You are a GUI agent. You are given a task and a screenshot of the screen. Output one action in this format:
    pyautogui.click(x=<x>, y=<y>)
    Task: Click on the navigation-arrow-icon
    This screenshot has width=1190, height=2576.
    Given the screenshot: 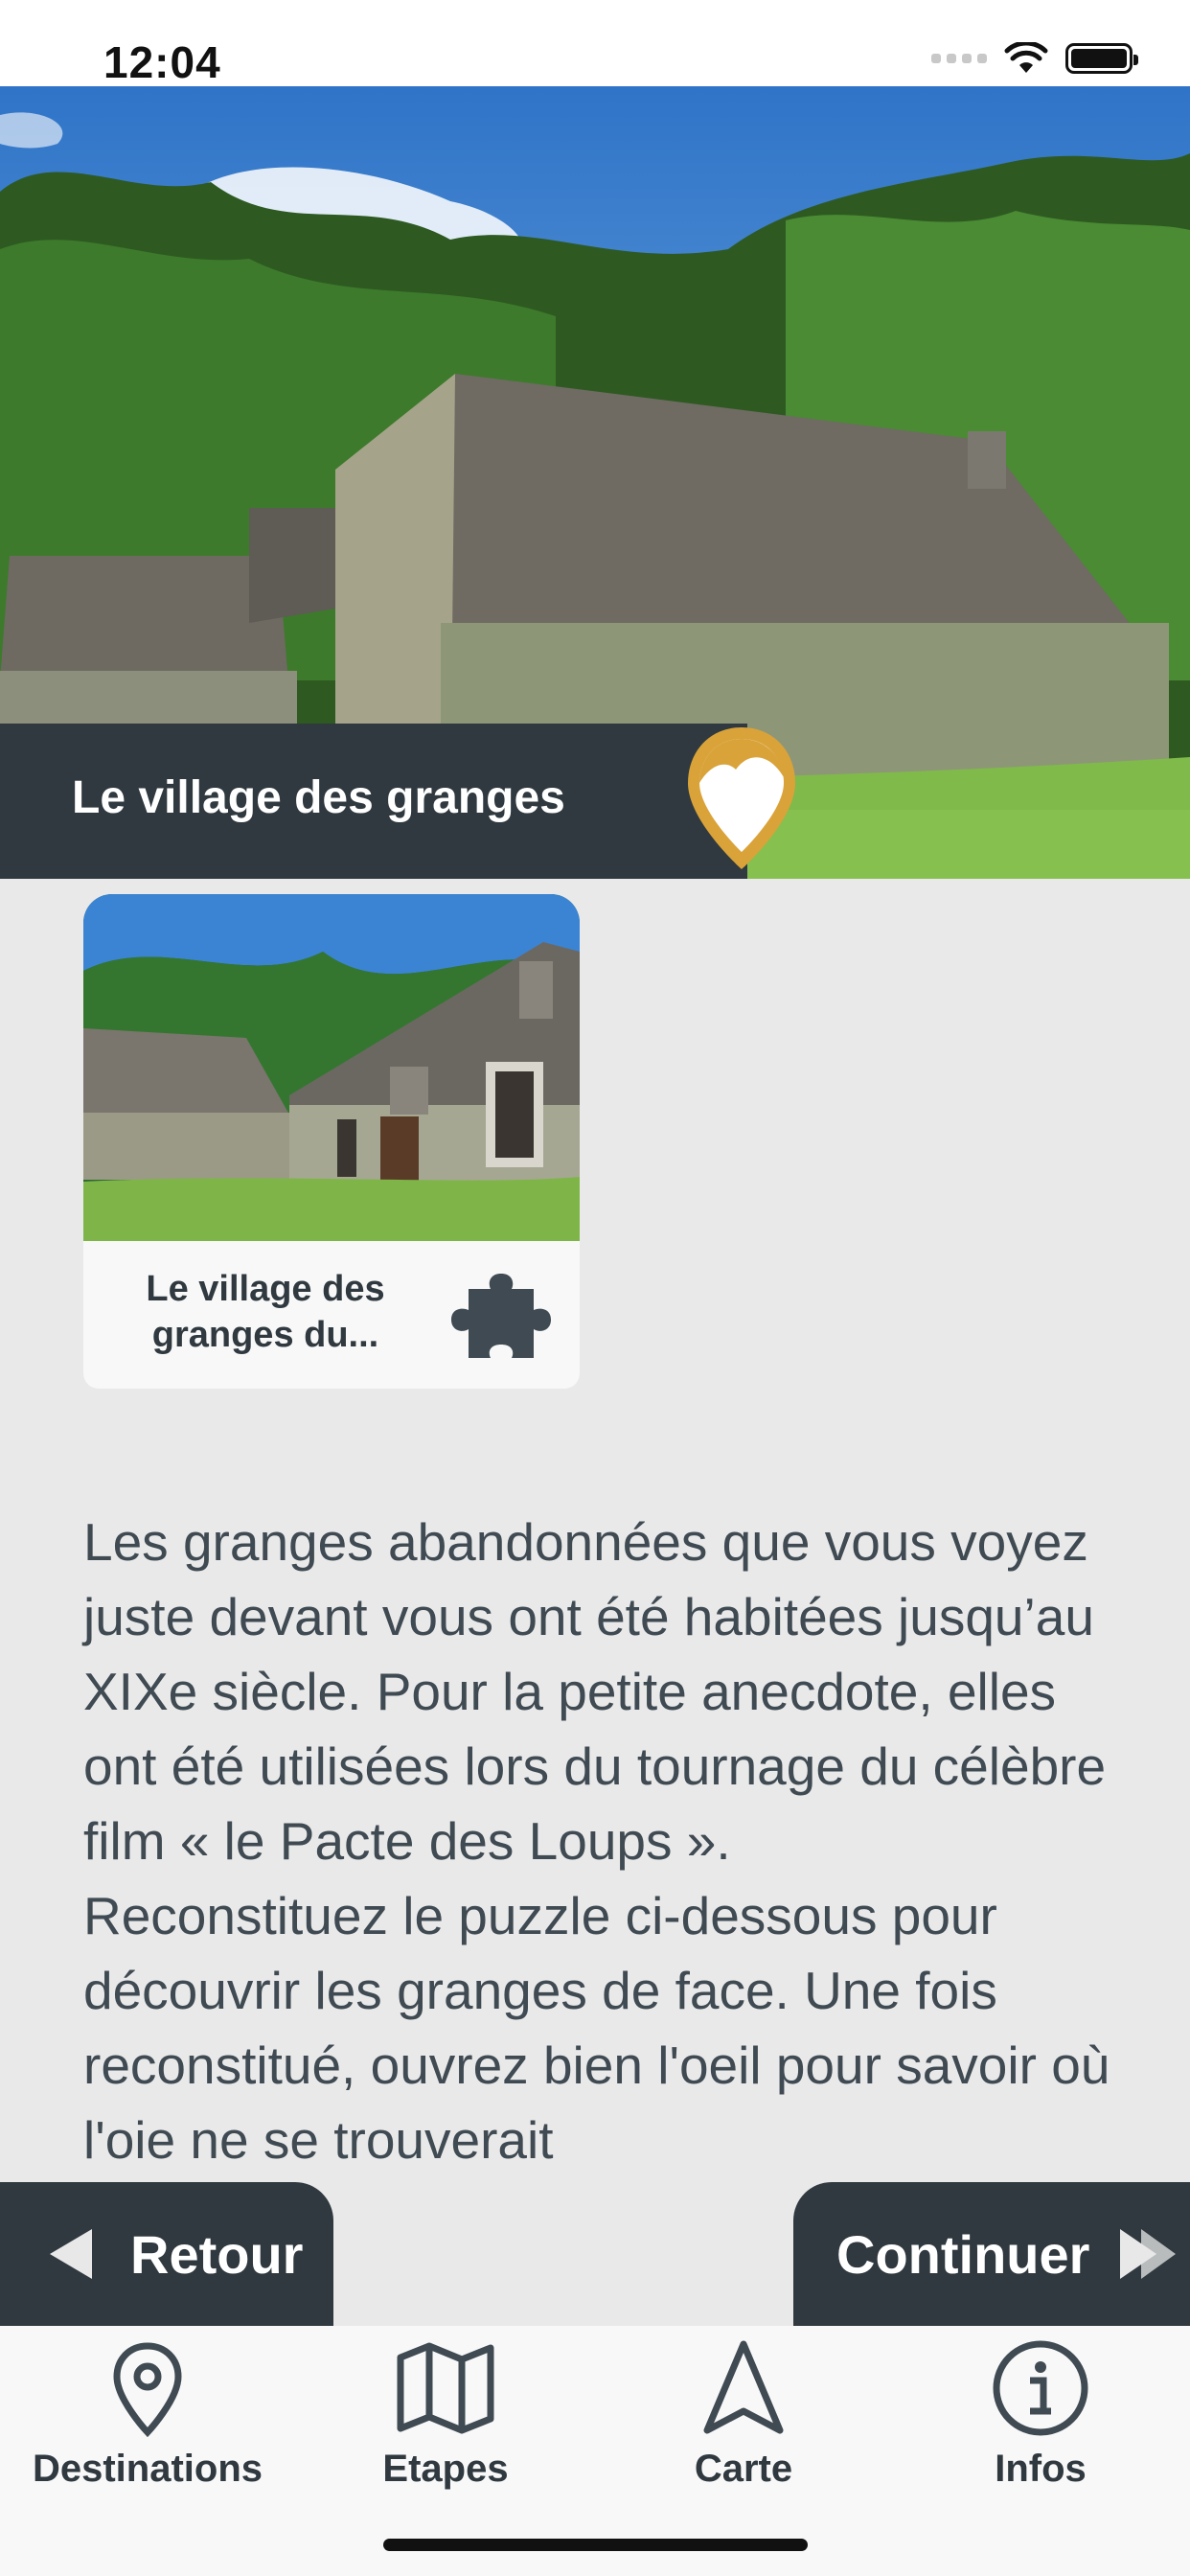 What is the action you would take?
    pyautogui.click(x=744, y=2387)
    